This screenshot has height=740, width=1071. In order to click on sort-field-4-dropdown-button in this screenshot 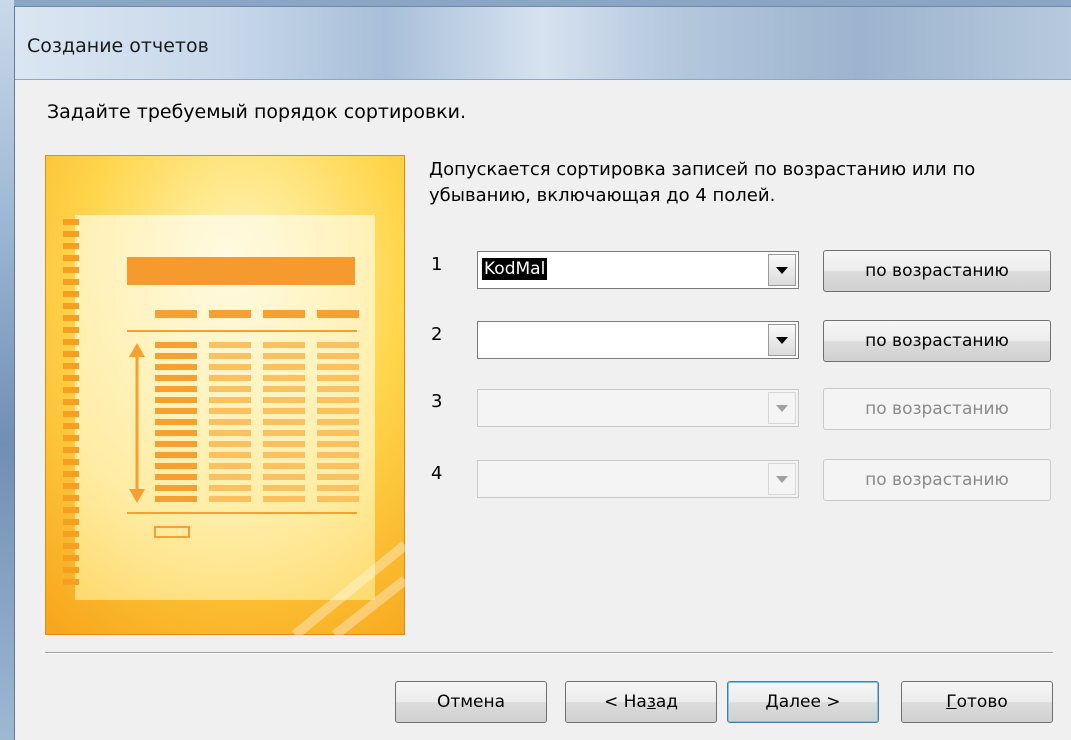, I will do `click(782, 479)`.